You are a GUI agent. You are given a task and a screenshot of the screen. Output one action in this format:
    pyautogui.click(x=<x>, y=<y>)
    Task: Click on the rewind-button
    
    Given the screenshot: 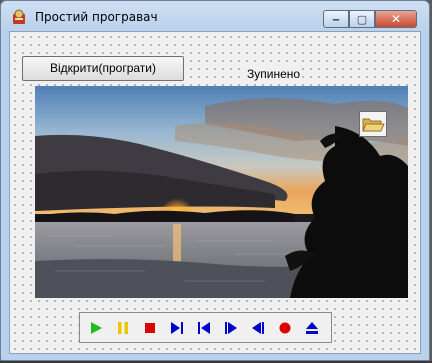 What is the action you would take?
    pyautogui.click(x=257, y=327)
    